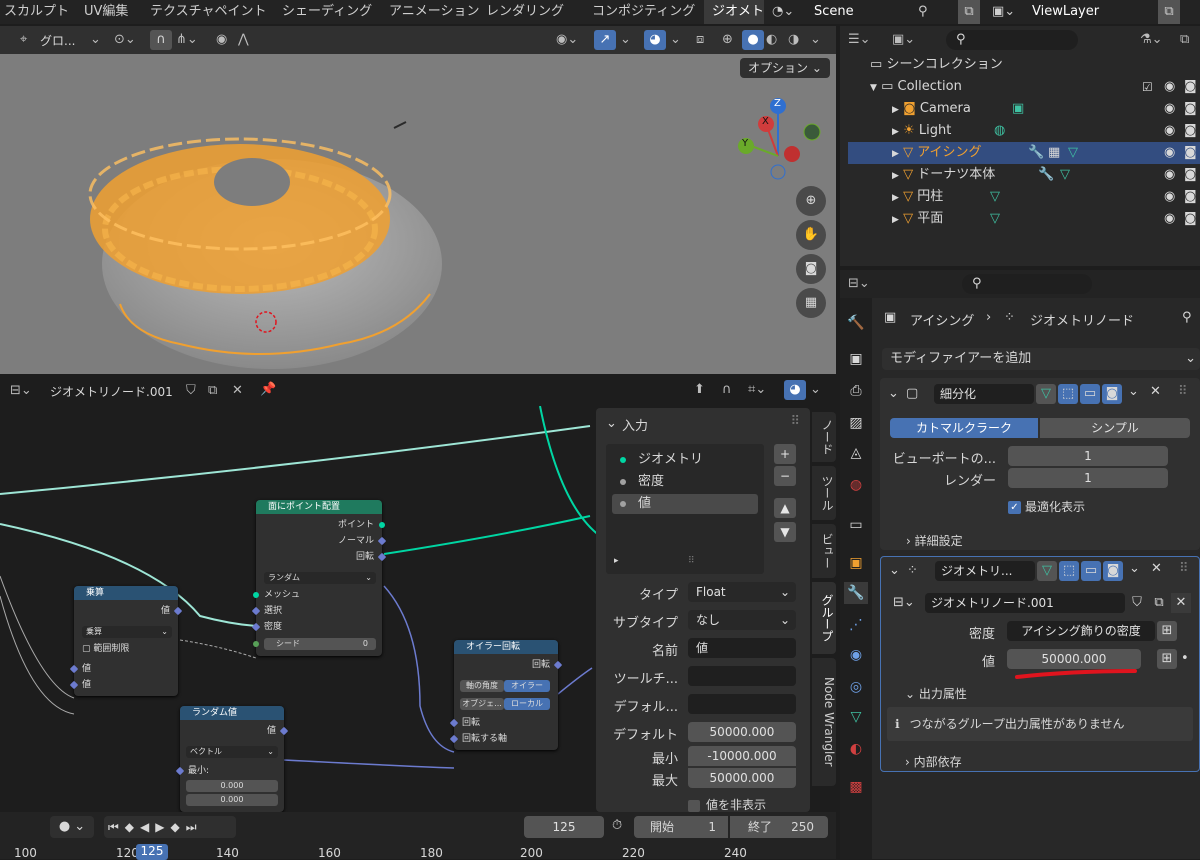  Describe the element at coordinates (795, 390) in the screenshot. I see `overlay-toggle-icon: ◕` at that location.